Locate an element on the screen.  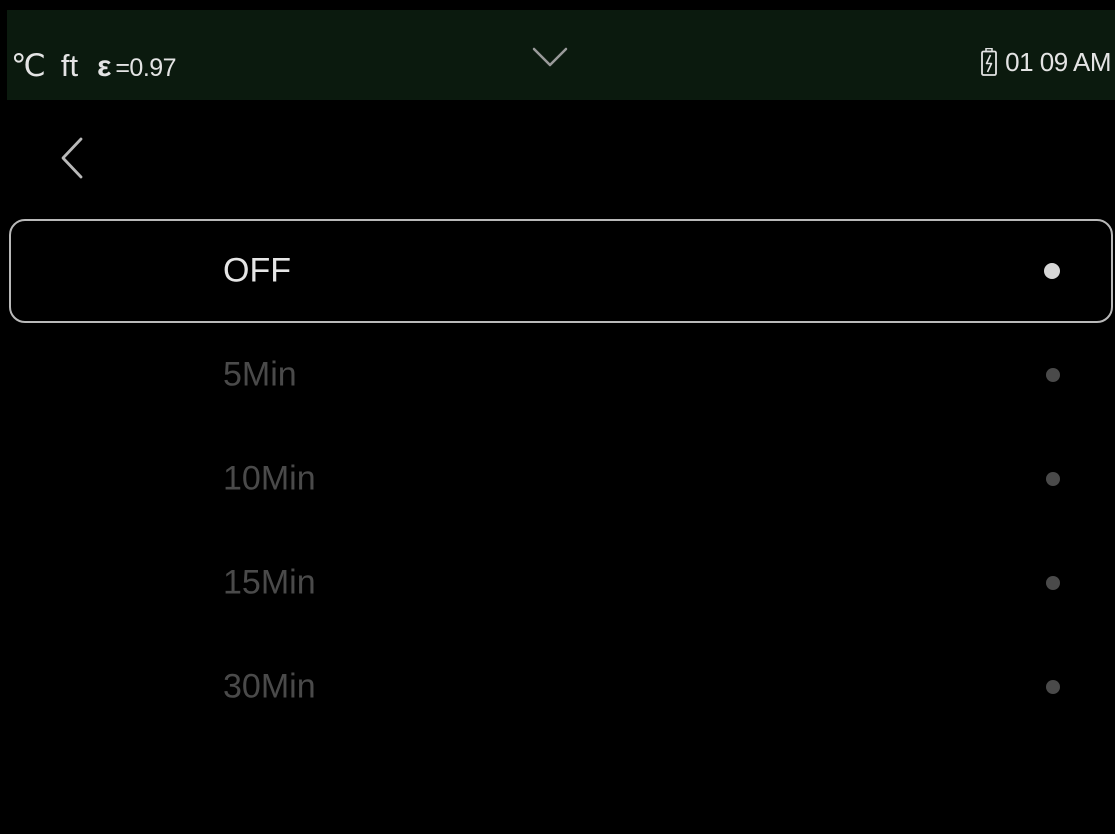
option-label: 10Min is located at coordinates (269, 478).